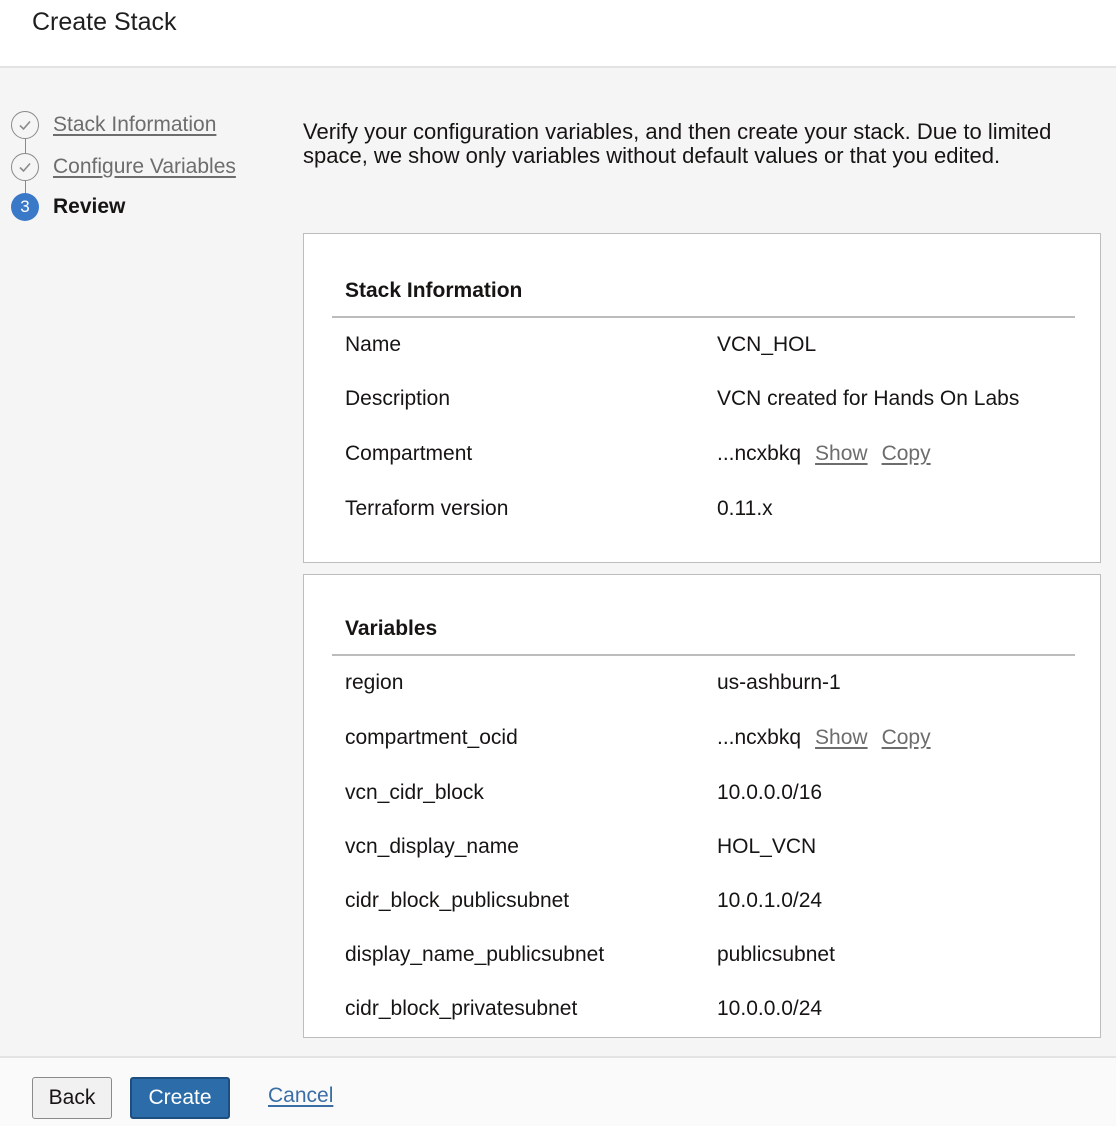 The height and width of the screenshot is (1126, 1116). Describe the element at coordinates (770, 792) in the screenshot. I see `row-value: 10.0.0.0/16` at that location.